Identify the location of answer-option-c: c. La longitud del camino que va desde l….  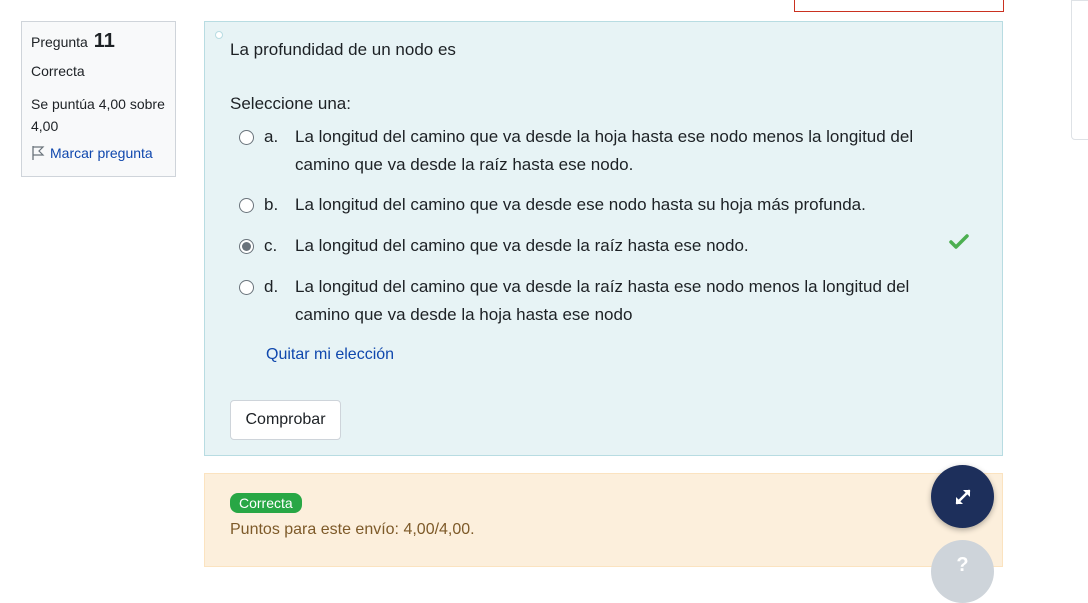
(592, 246).